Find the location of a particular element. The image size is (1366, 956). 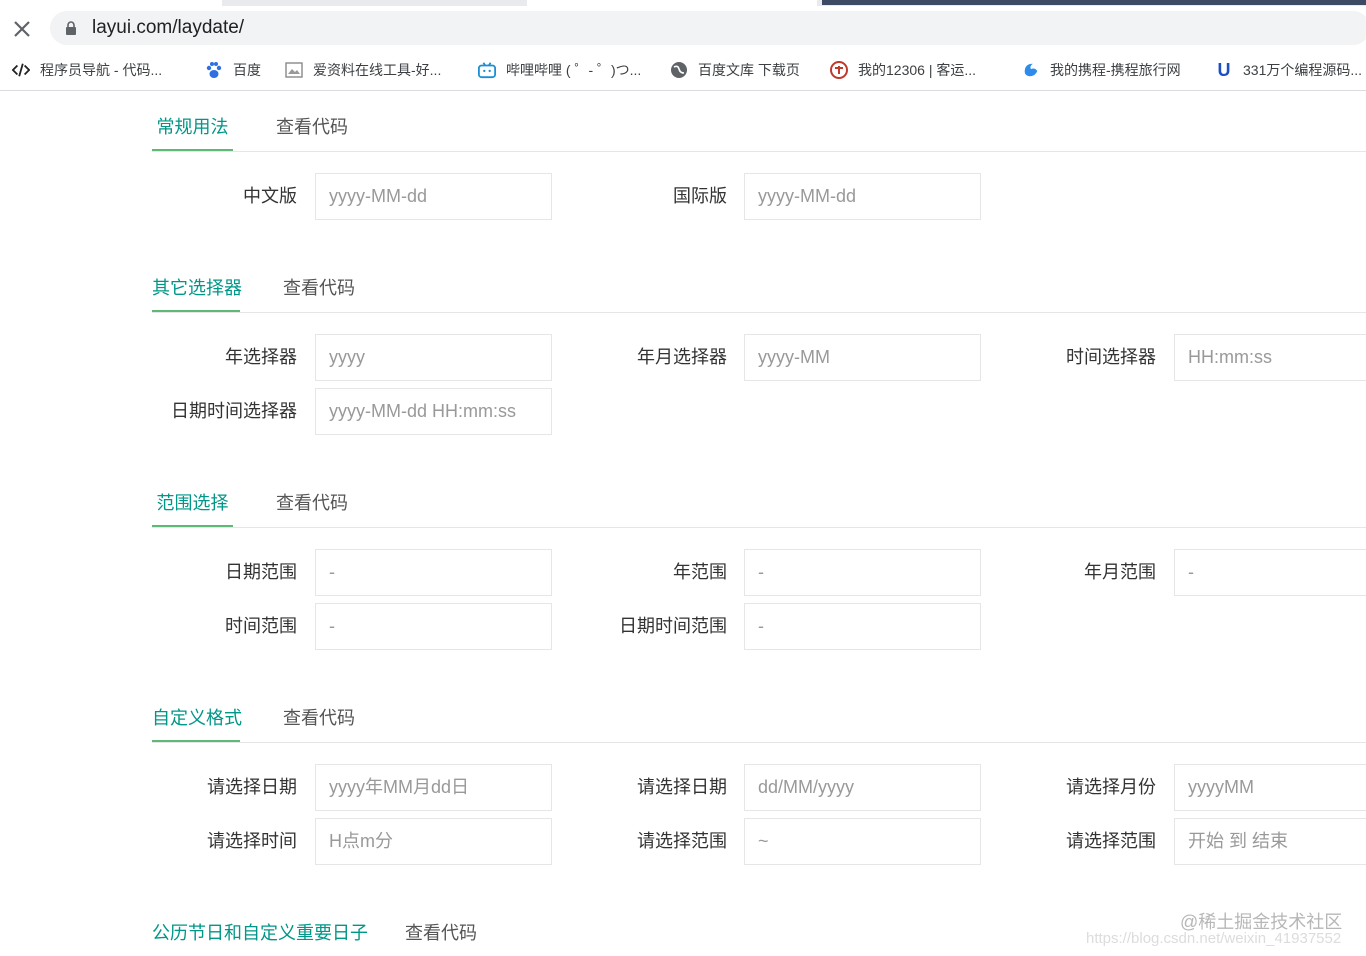

bookmark-label: 我的携程-携程旅行网 is located at coordinates (1115, 70).